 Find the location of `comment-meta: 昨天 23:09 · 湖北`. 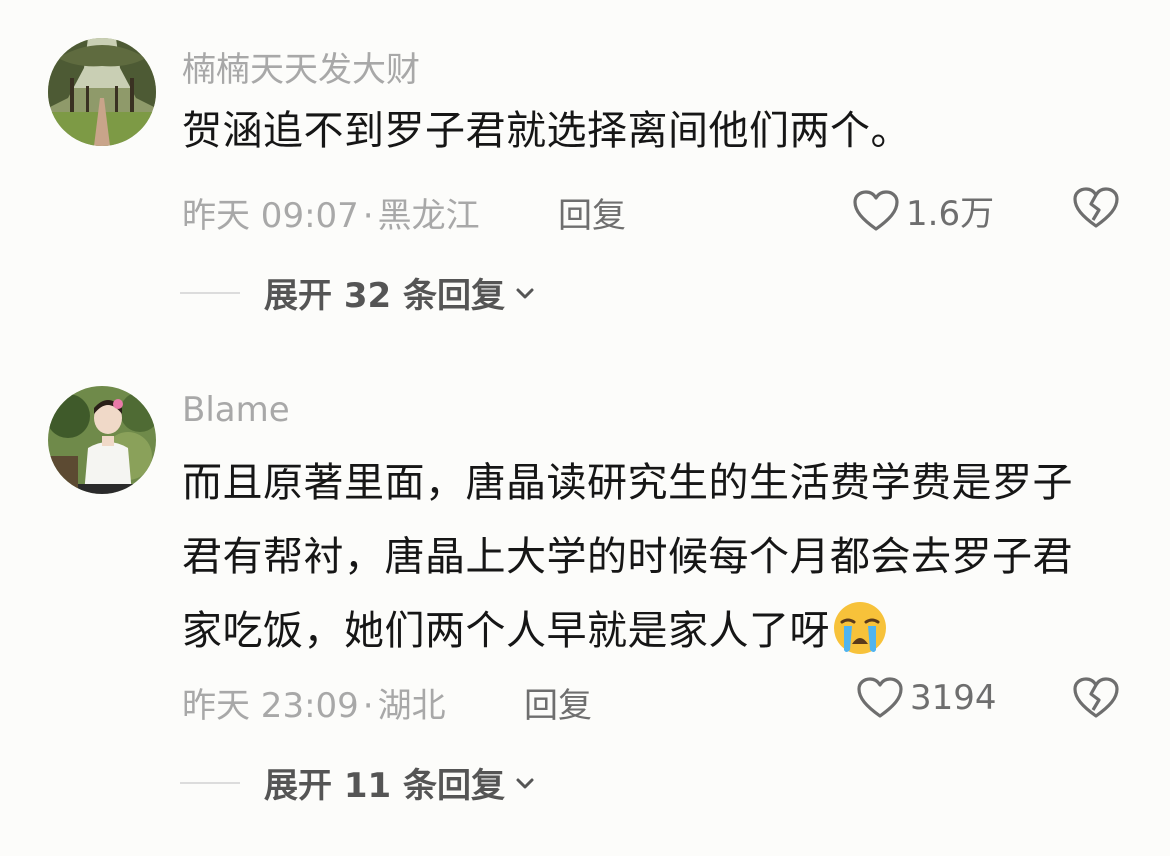

comment-meta: 昨天 23:09 · 湖北 is located at coordinates (314, 702).